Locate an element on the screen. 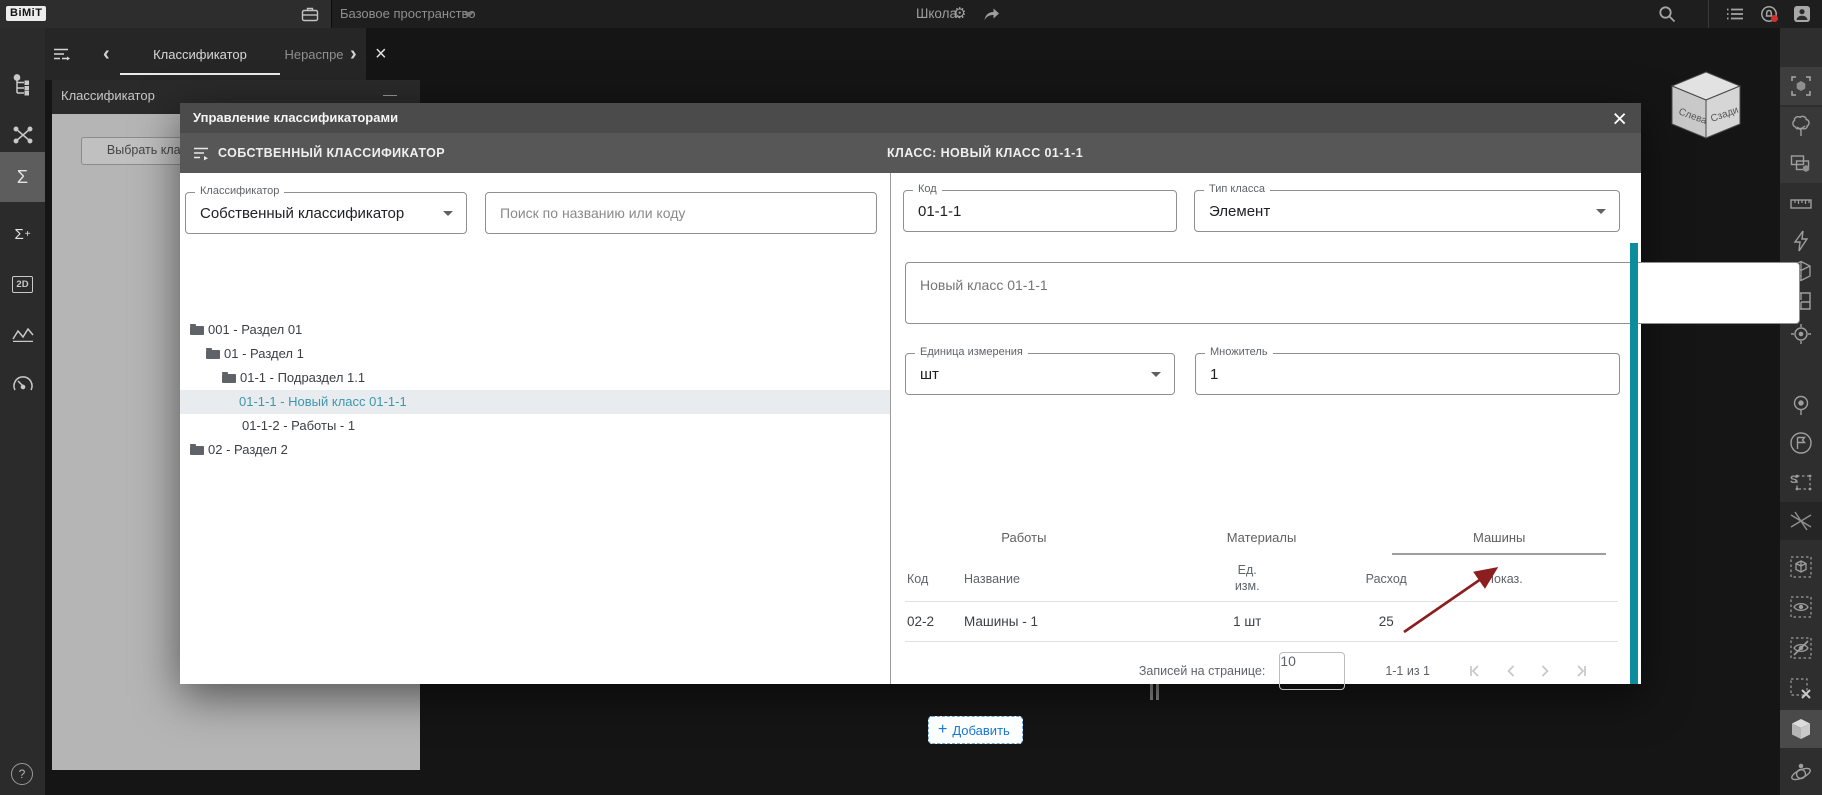 The height and width of the screenshot is (795, 1822). right-toolbar: S is located at coordinates (1801, 411).